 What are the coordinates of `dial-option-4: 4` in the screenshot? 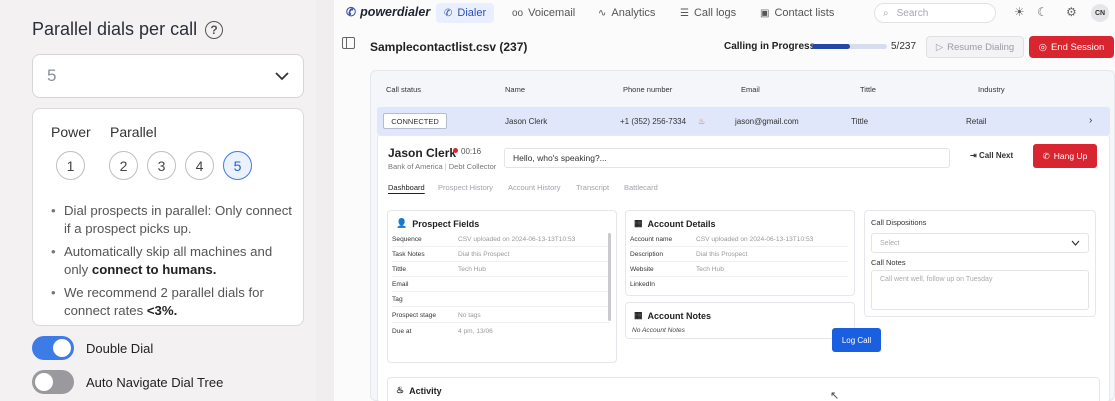 It's located at (199, 165).